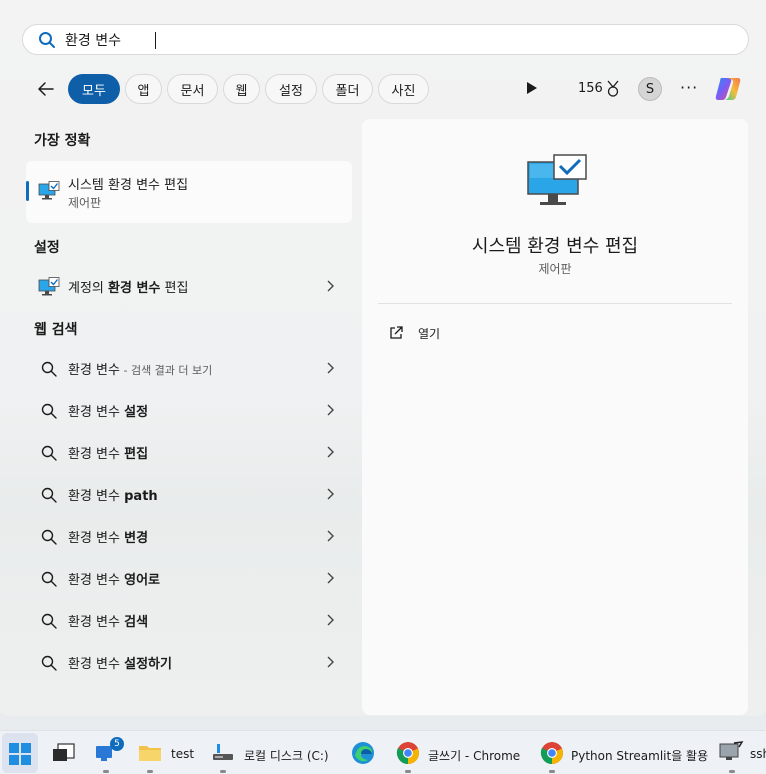 The image size is (766, 774). I want to click on edge-browser-icon, so click(363, 753).